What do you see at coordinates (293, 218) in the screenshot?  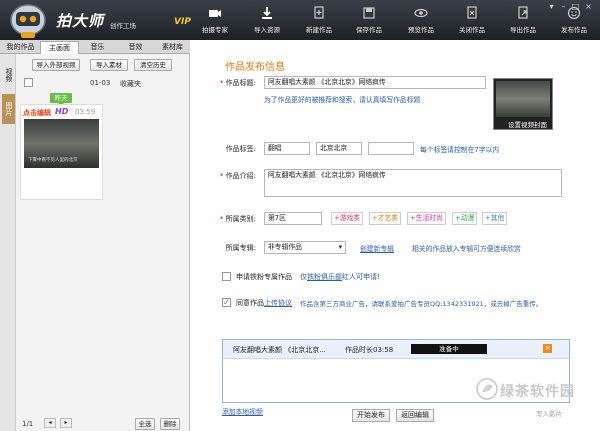 I see `category-input: 第7区` at bounding box center [293, 218].